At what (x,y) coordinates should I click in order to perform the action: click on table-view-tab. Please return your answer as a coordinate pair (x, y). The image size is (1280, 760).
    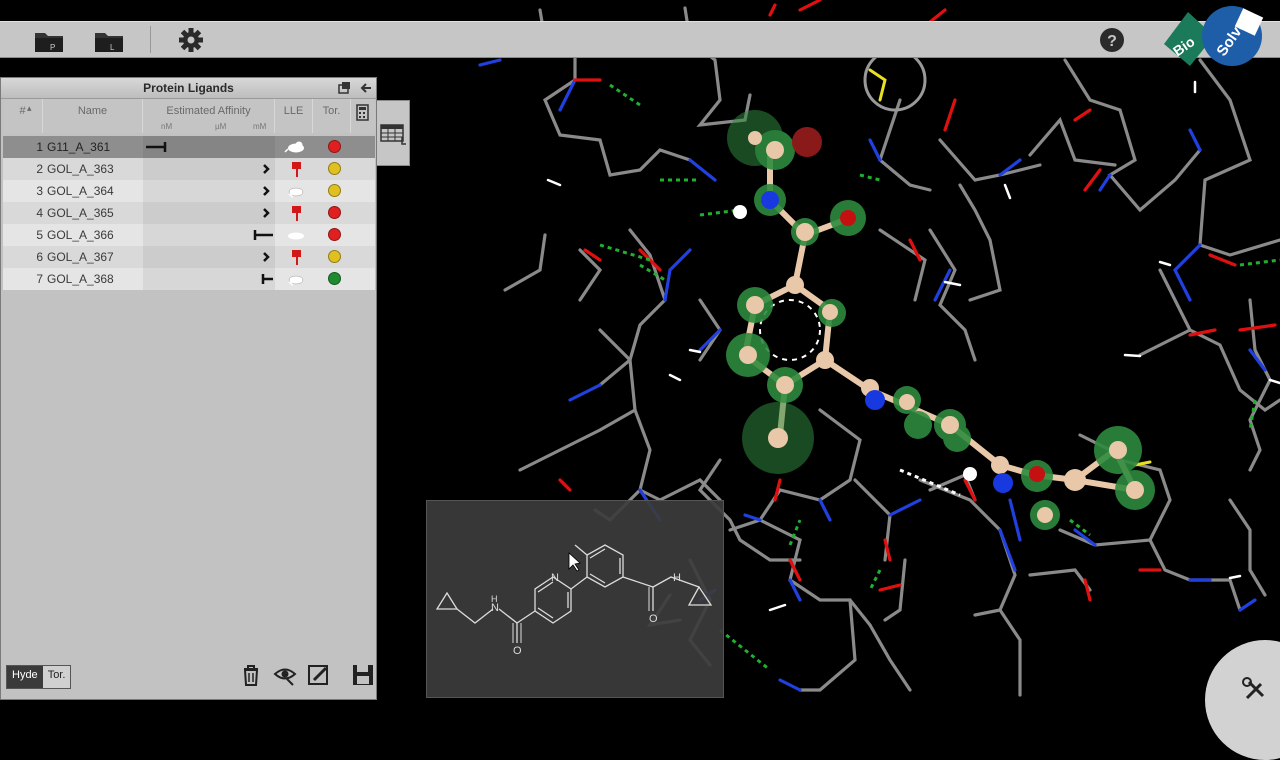
    Looking at the image, I should click on (393, 133).